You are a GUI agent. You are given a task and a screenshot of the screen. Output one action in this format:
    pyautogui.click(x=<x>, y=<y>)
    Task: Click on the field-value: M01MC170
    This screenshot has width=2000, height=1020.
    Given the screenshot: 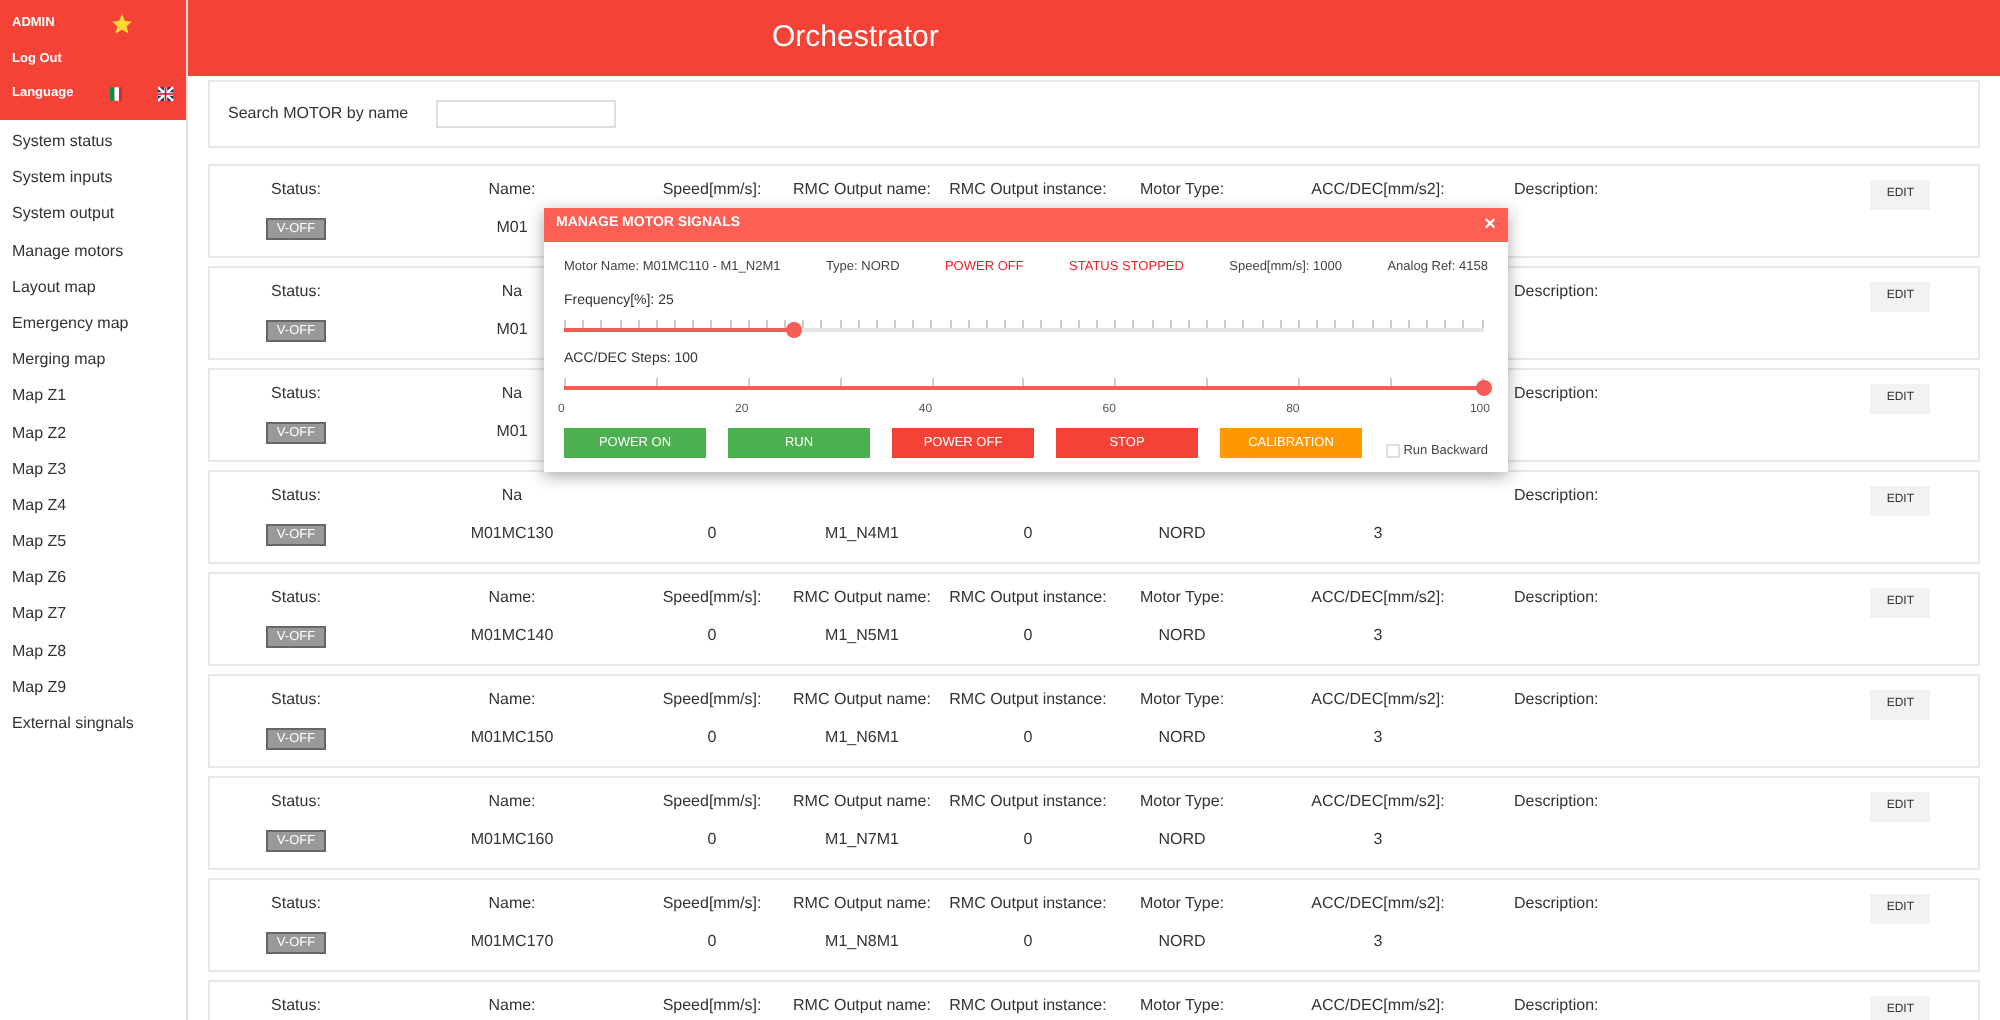 What is the action you would take?
    pyautogui.click(x=512, y=942)
    